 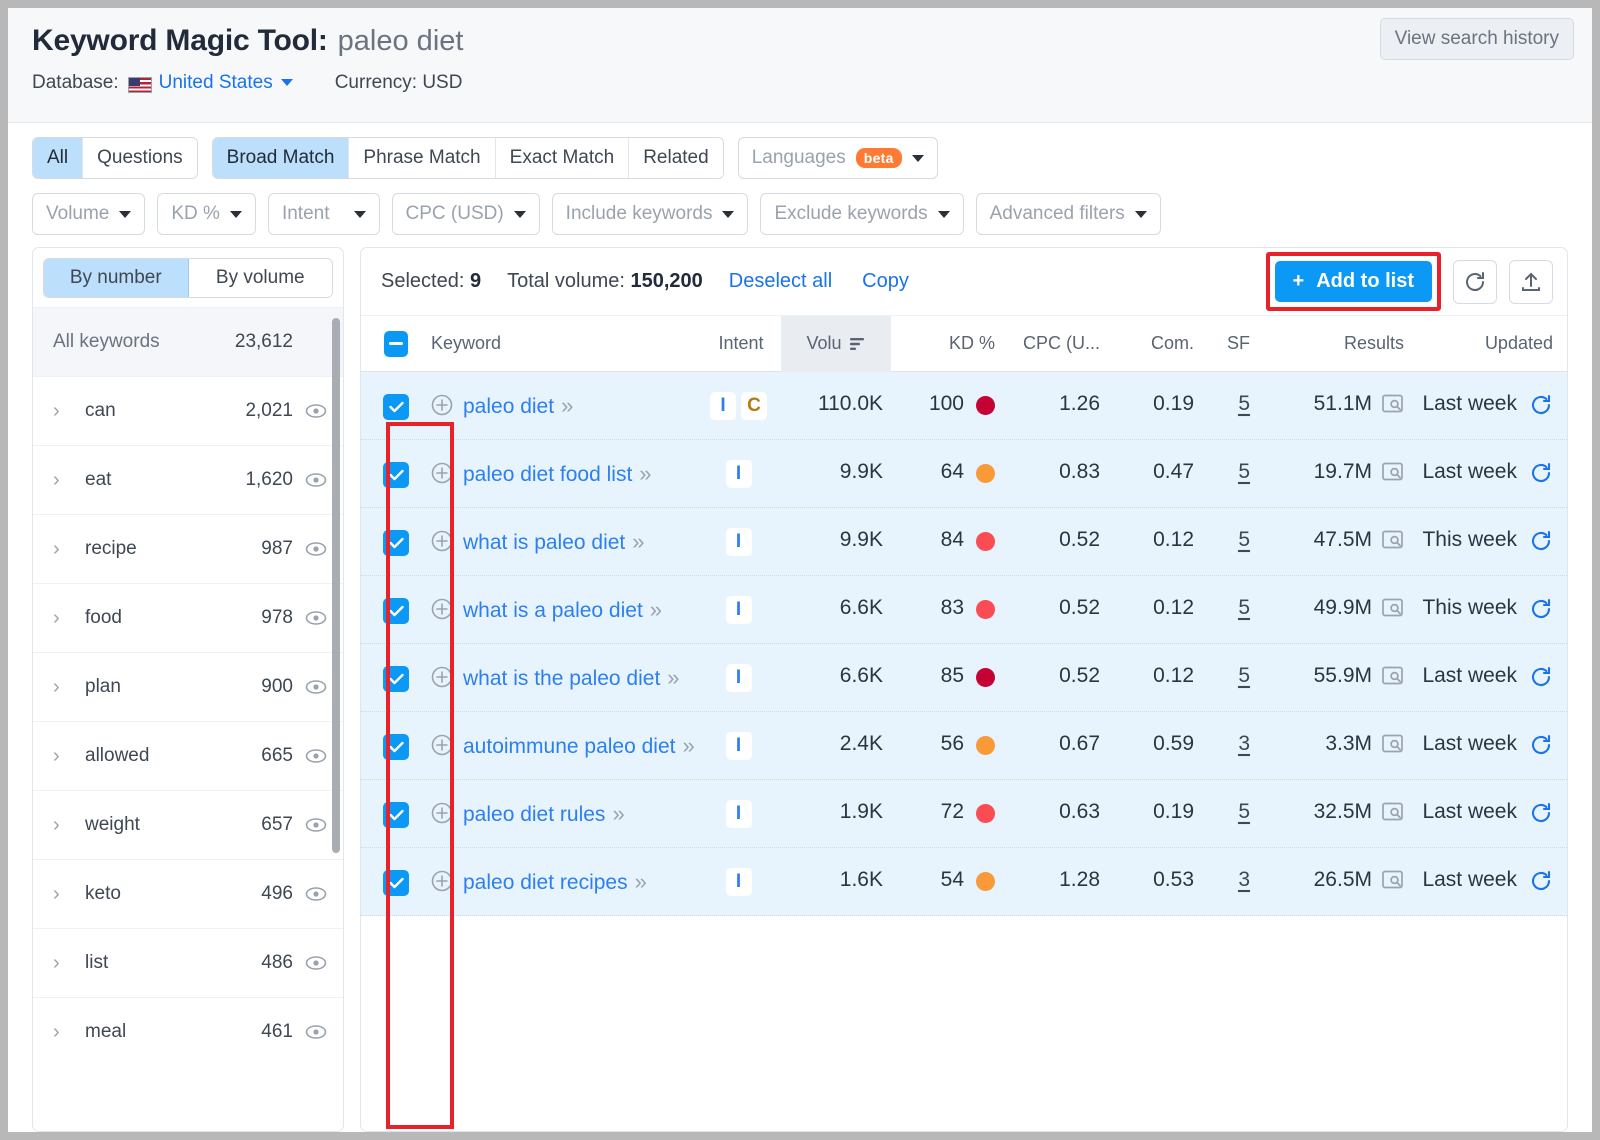 What do you see at coordinates (562, 158) in the screenshot?
I see `tab-exact-match: Exact Match` at bounding box center [562, 158].